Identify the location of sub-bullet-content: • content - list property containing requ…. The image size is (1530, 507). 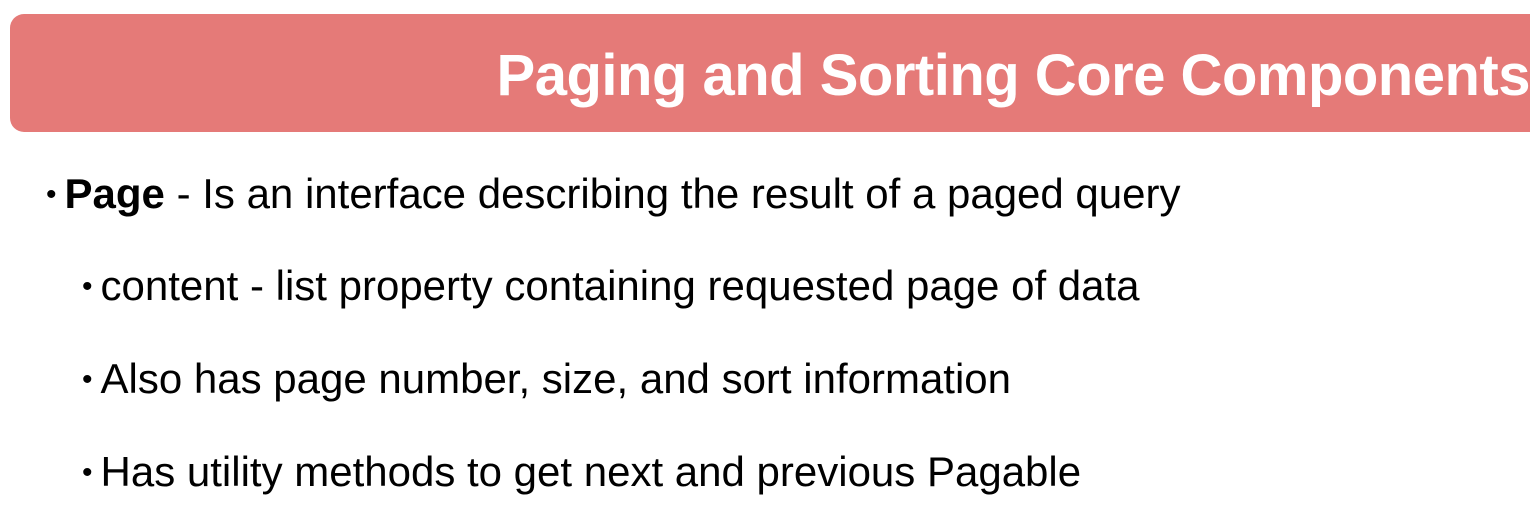
(611, 286).